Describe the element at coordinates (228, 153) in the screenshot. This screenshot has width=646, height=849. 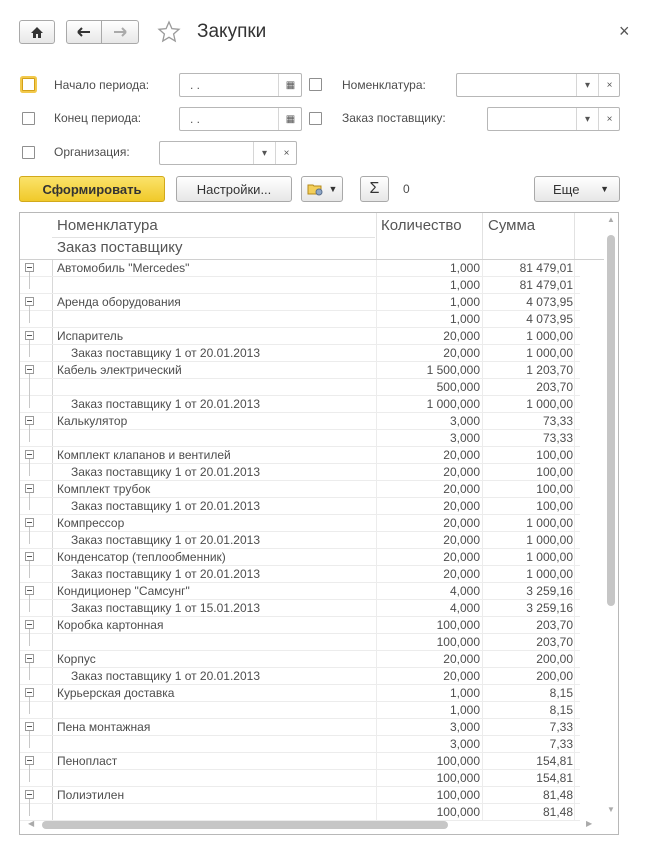
I see `organization-input: ▾ ×` at that location.